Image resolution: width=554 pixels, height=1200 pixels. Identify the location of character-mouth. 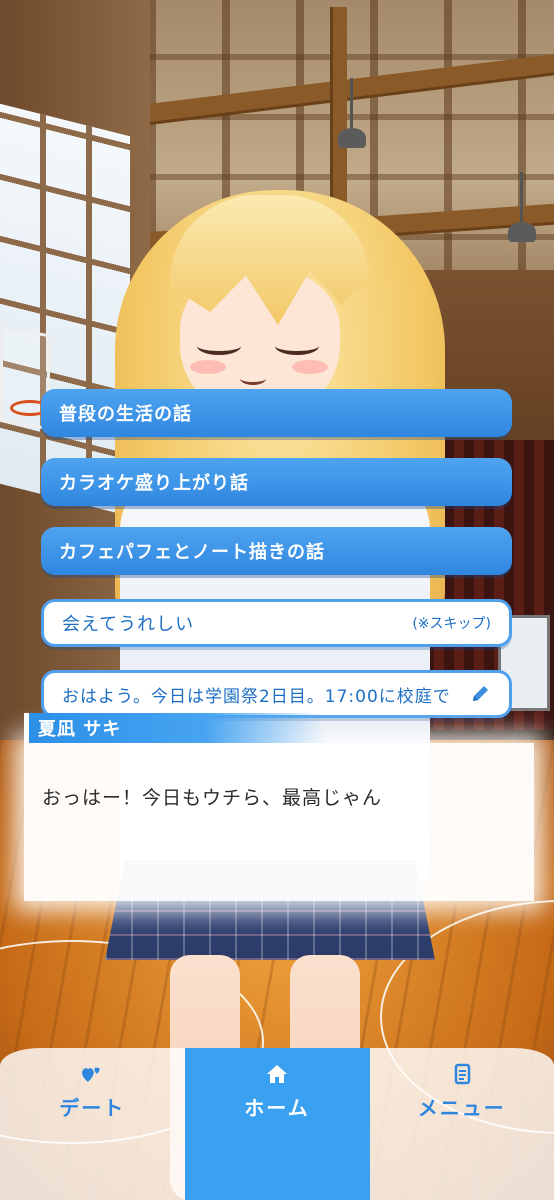
(253, 378).